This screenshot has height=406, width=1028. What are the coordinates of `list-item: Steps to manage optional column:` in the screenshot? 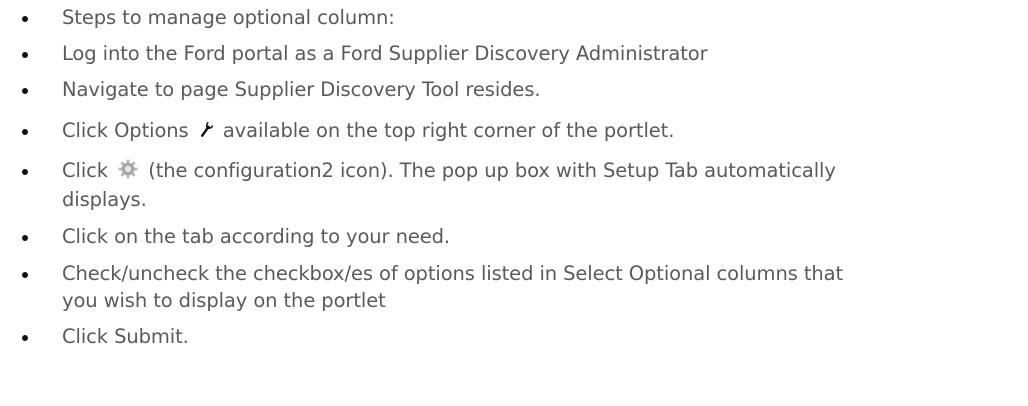 It's located at (514, 17).